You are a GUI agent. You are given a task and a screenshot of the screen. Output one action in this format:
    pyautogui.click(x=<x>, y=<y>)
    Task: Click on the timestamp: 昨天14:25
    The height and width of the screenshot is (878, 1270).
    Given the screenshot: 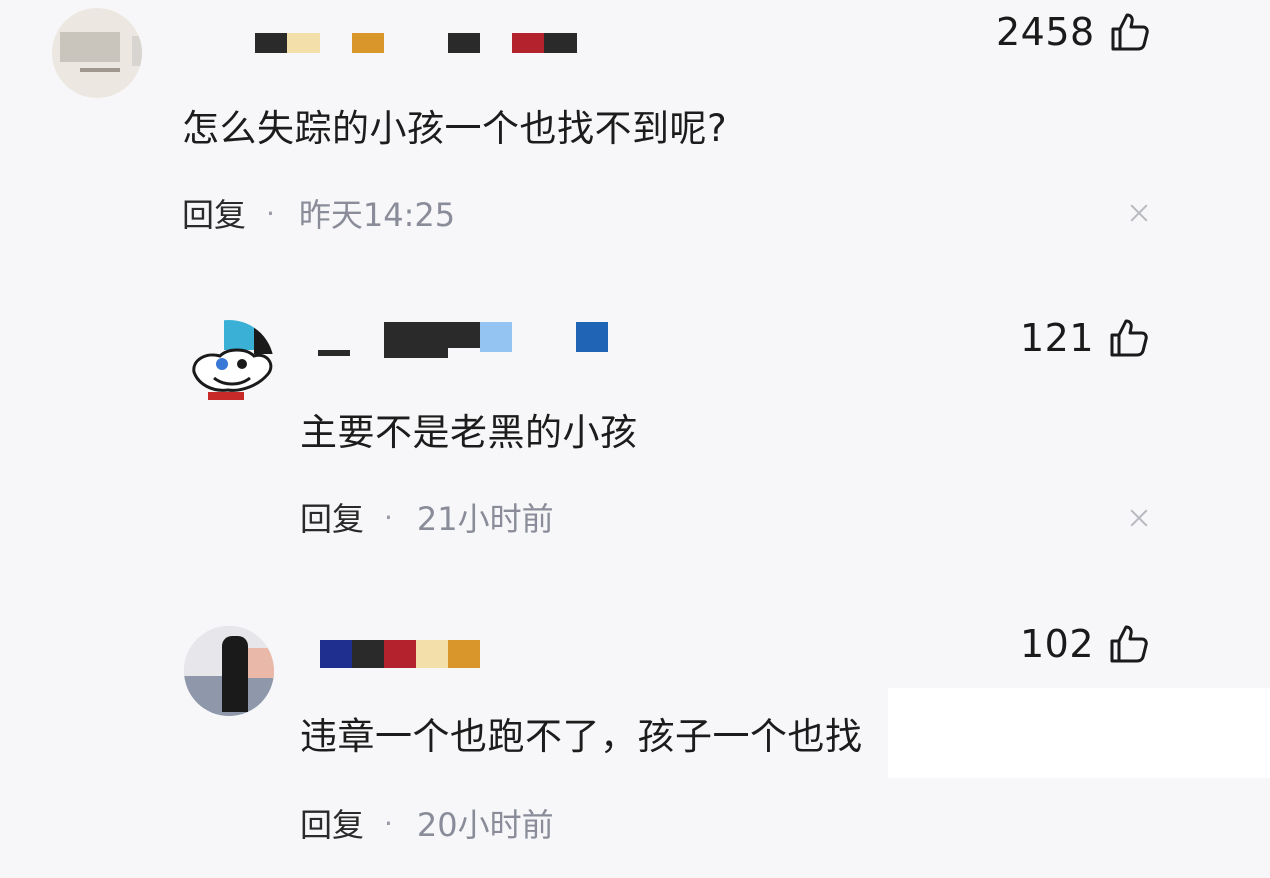 What is the action you would take?
    pyautogui.click(x=377, y=215)
    